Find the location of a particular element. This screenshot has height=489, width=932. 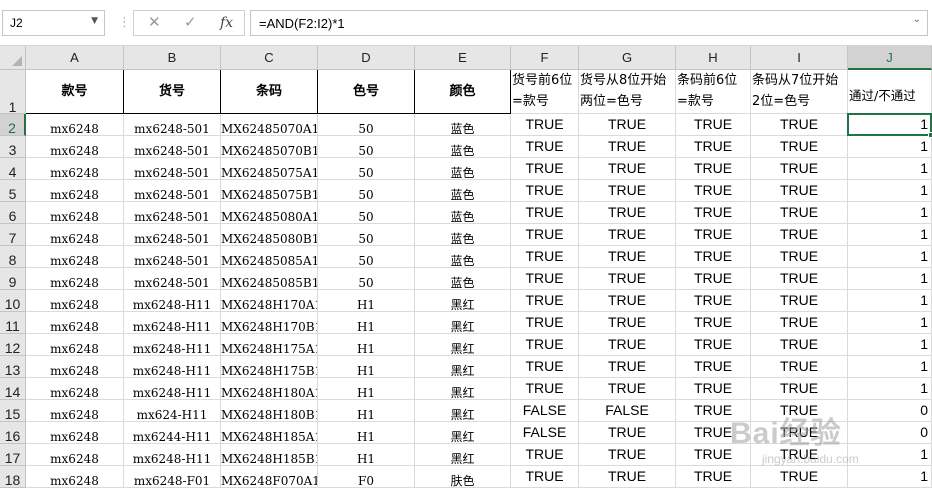

row-header-18: 18 is located at coordinates (13, 477).